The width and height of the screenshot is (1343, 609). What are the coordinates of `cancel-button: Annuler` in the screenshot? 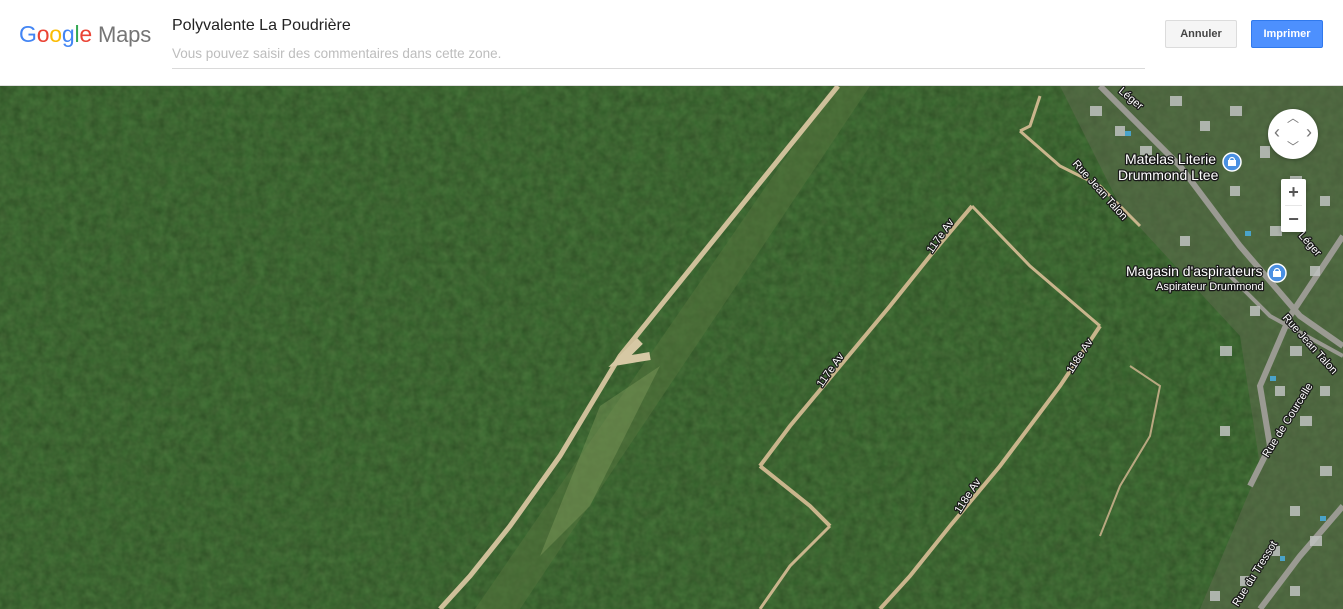 It's located at (1201, 34).